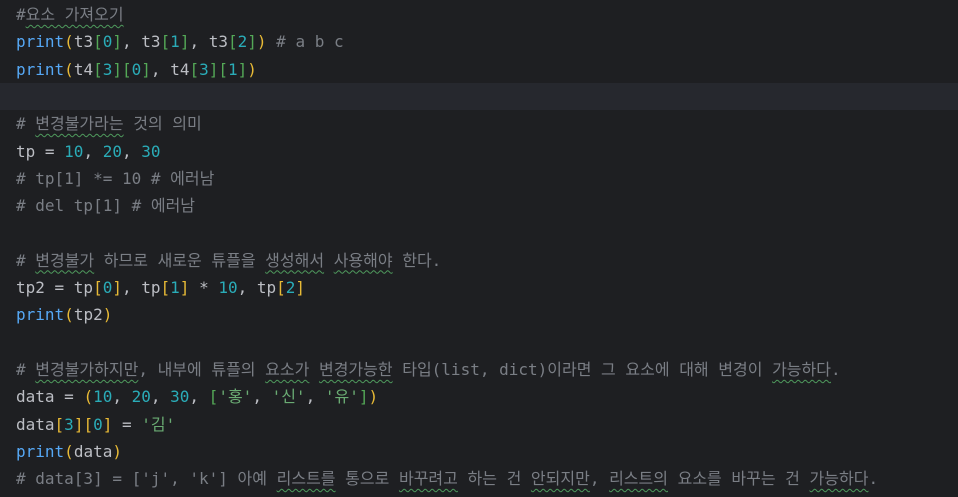  I want to click on code-line: tp = 10, 20, 30, so click(479, 151).